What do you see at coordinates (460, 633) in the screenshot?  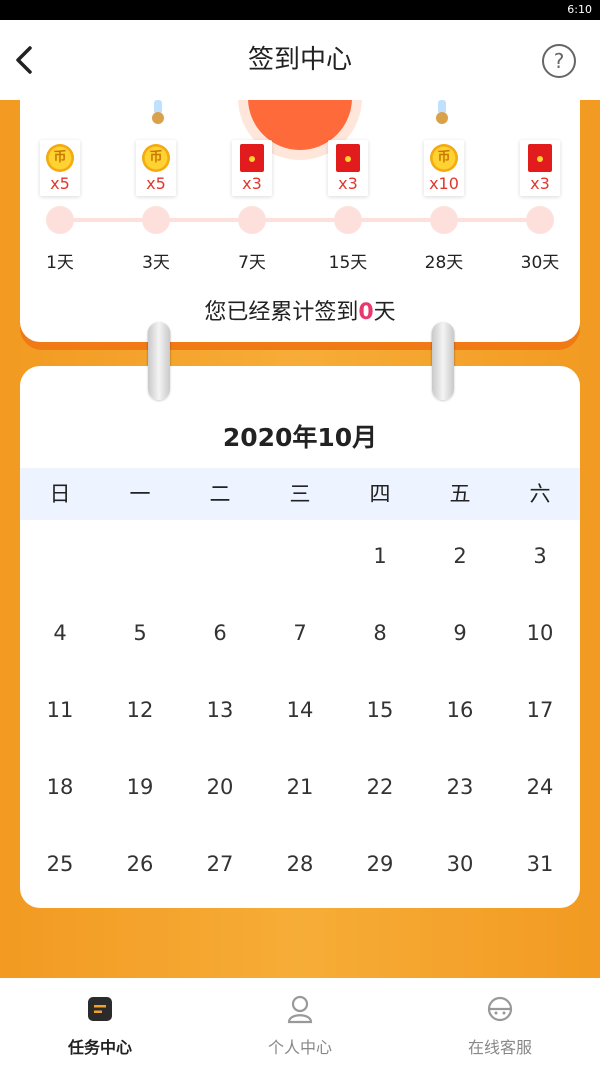 I see `calendar-date: 9` at bounding box center [460, 633].